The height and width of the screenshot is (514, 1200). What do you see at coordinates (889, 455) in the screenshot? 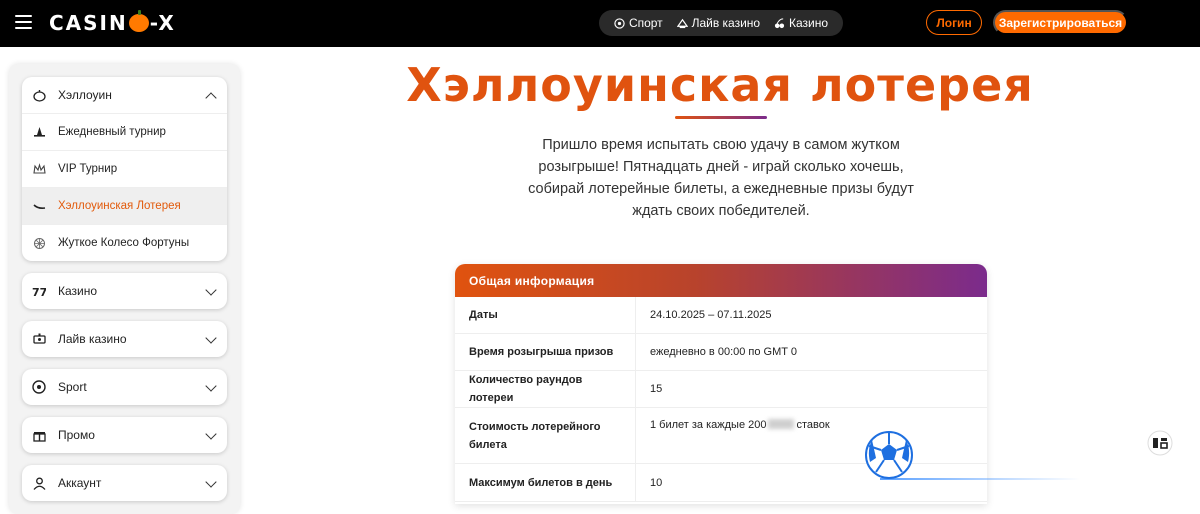
I see `soccer-ball-icon` at bounding box center [889, 455].